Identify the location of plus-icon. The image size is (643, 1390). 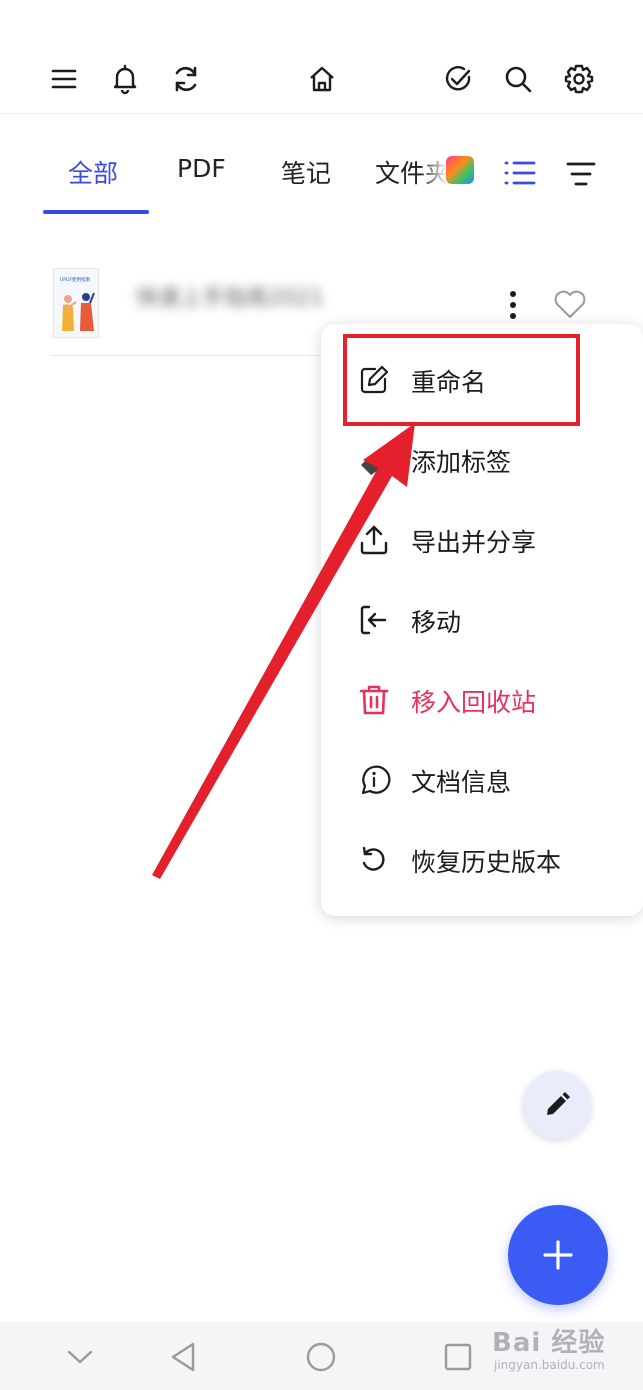
(558, 1255).